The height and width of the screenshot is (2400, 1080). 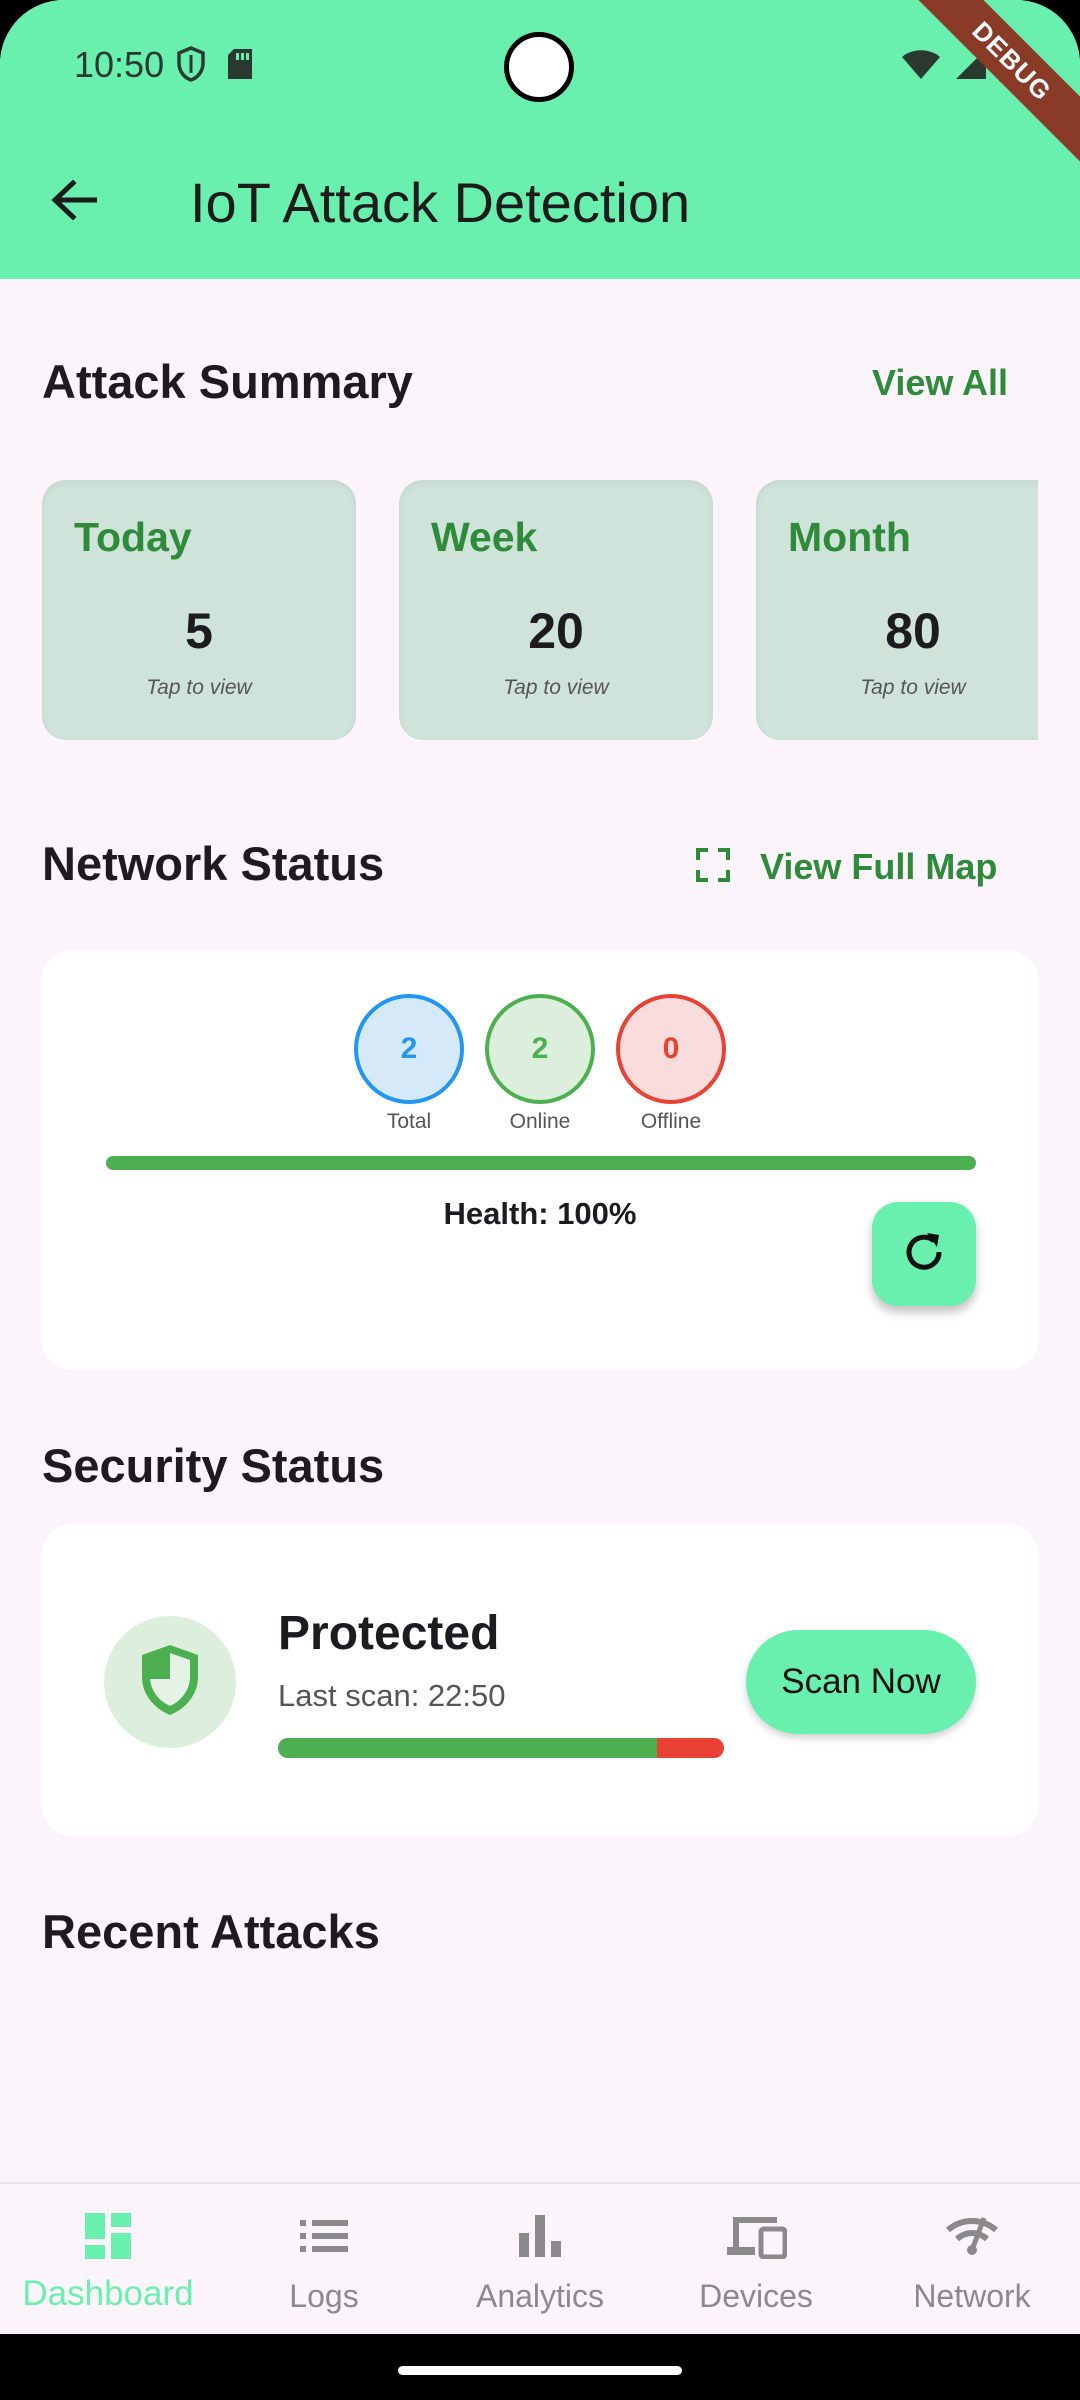 I want to click on summary-card-today: Today 5 Tap to view, so click(x=199, y=610).